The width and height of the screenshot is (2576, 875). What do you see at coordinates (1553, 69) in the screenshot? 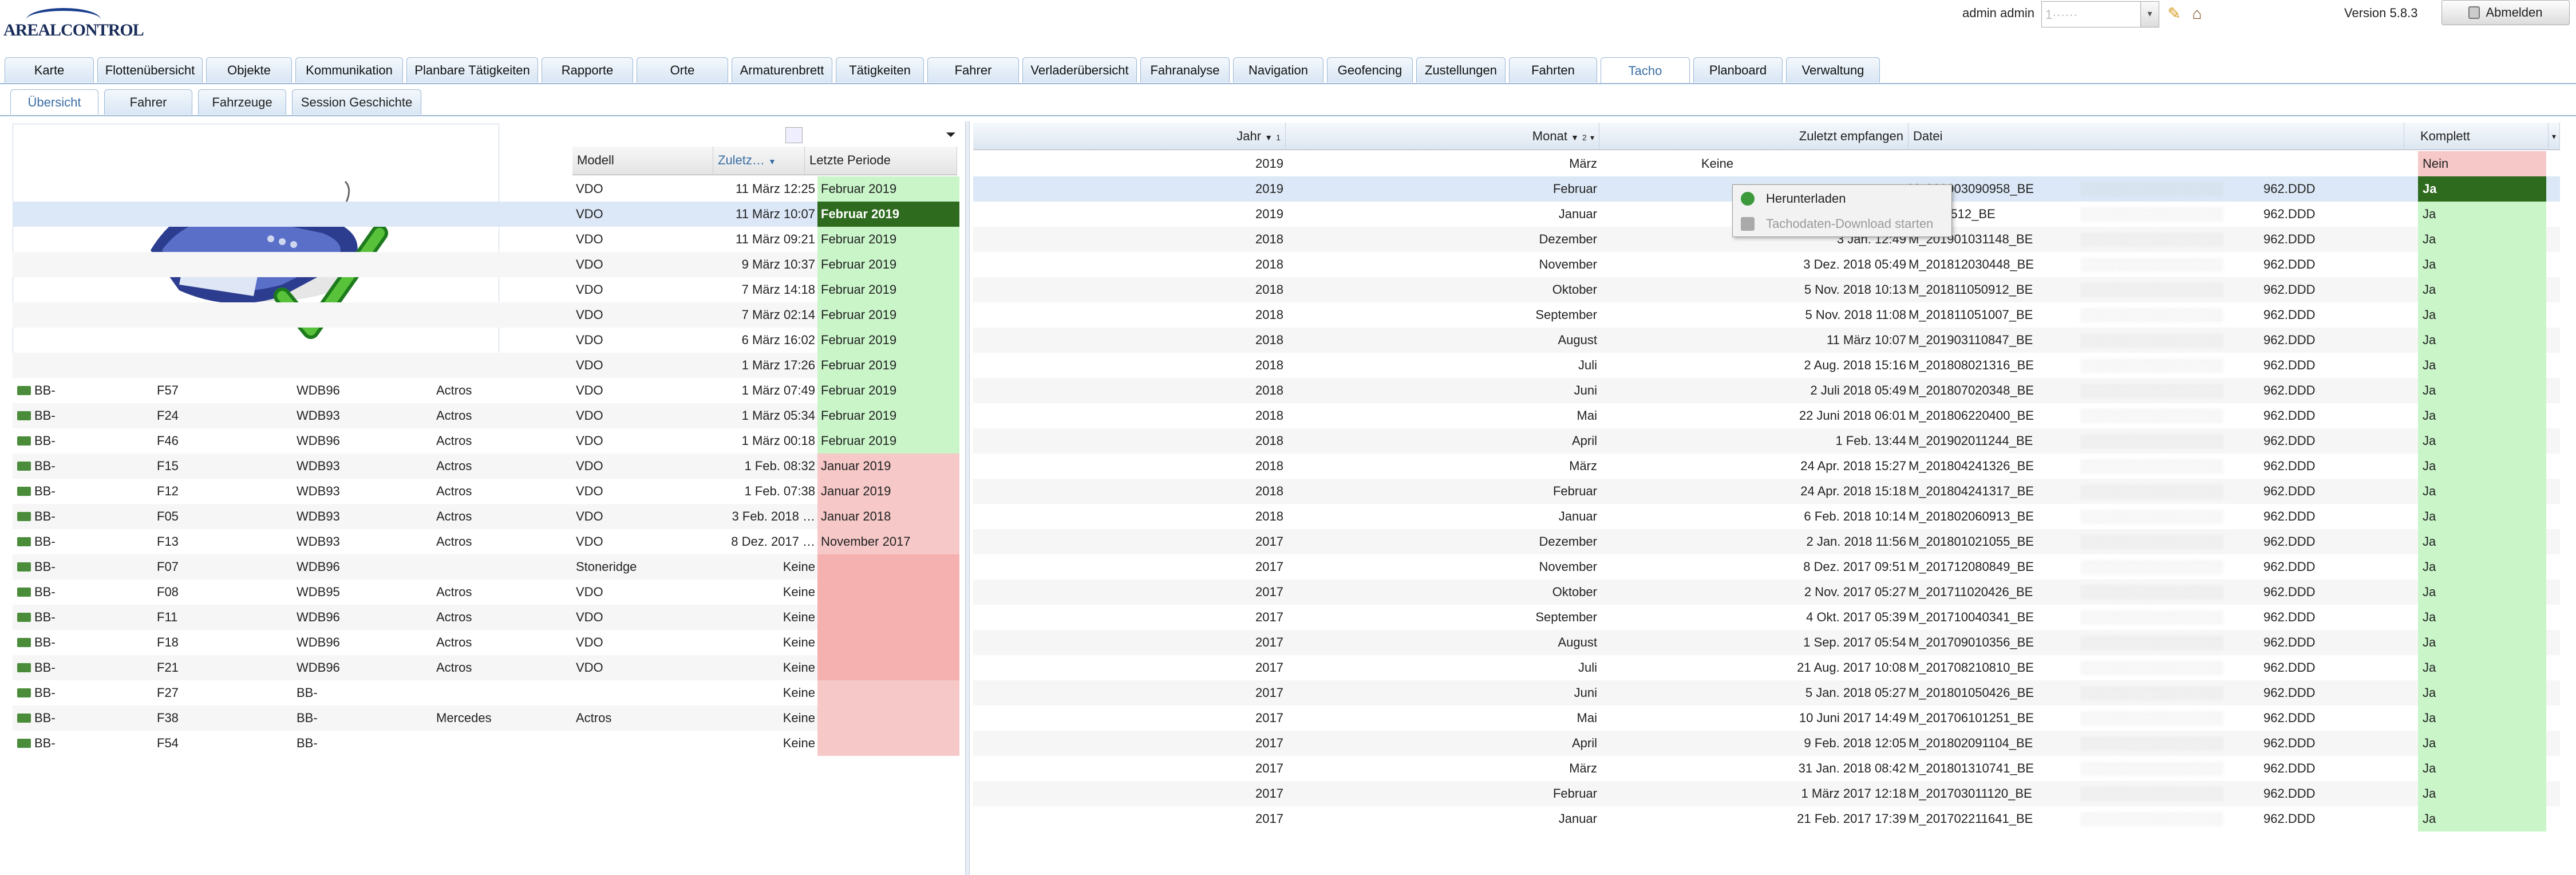
I see `tab-fahrten: Fahrten` at bounding box center [1553, 69].